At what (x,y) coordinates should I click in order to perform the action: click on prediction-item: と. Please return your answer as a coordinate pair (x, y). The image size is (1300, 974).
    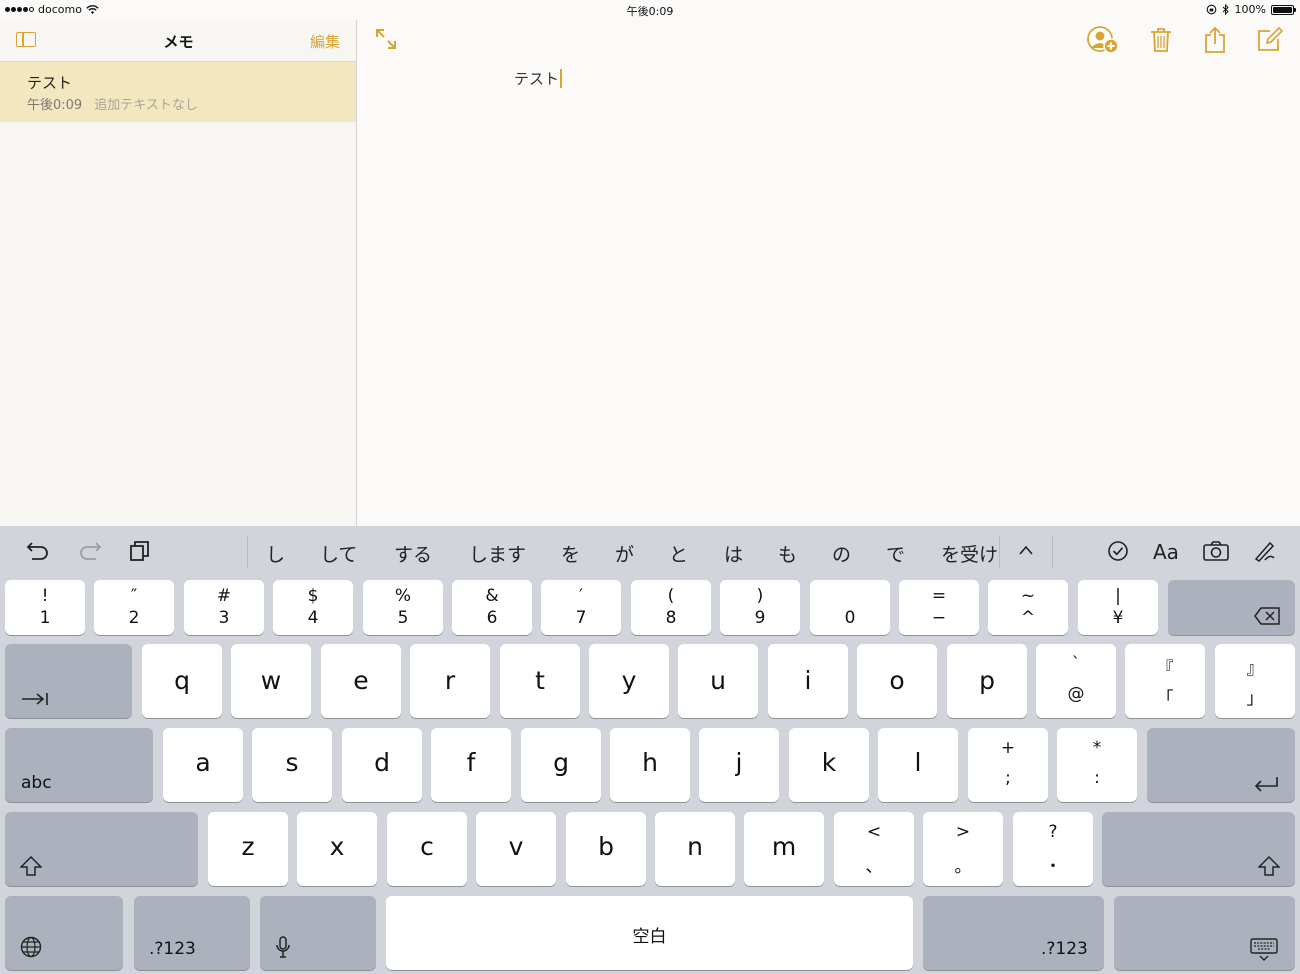
    Looking at the image, I should click on (678, 553).